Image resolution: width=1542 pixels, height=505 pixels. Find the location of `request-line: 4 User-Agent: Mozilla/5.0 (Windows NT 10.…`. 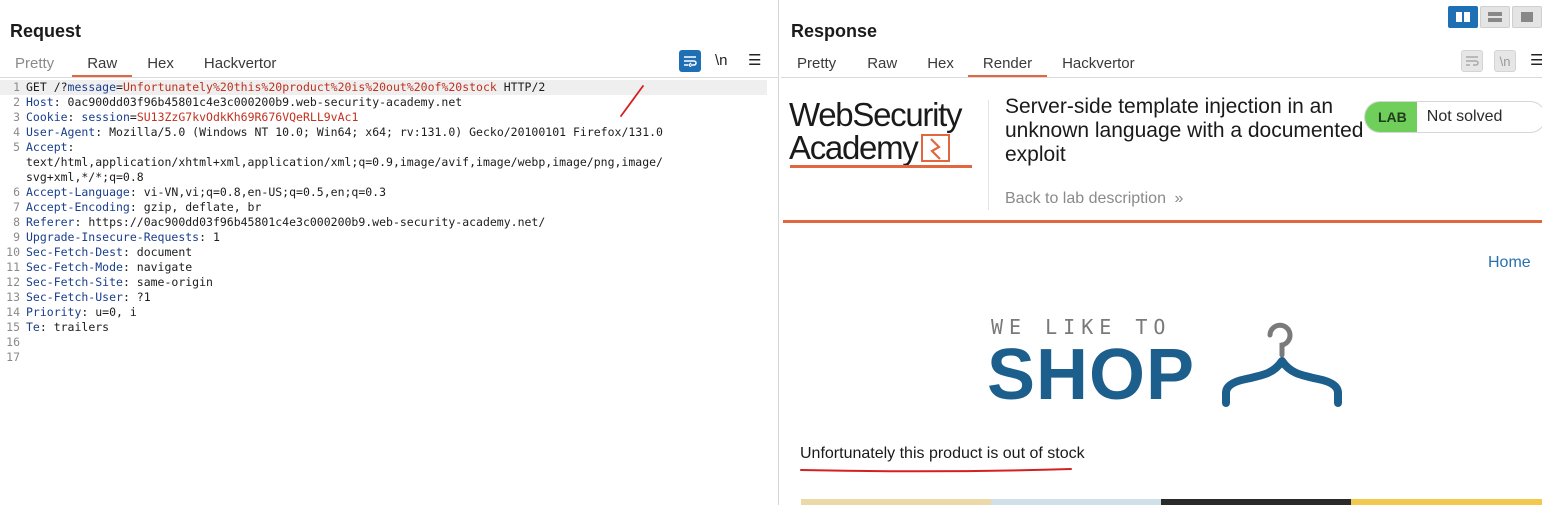

request-line: 4 User-Agent: Mozilla/5.0 (Windows NT 10.… is located at coordinates (389, 132).